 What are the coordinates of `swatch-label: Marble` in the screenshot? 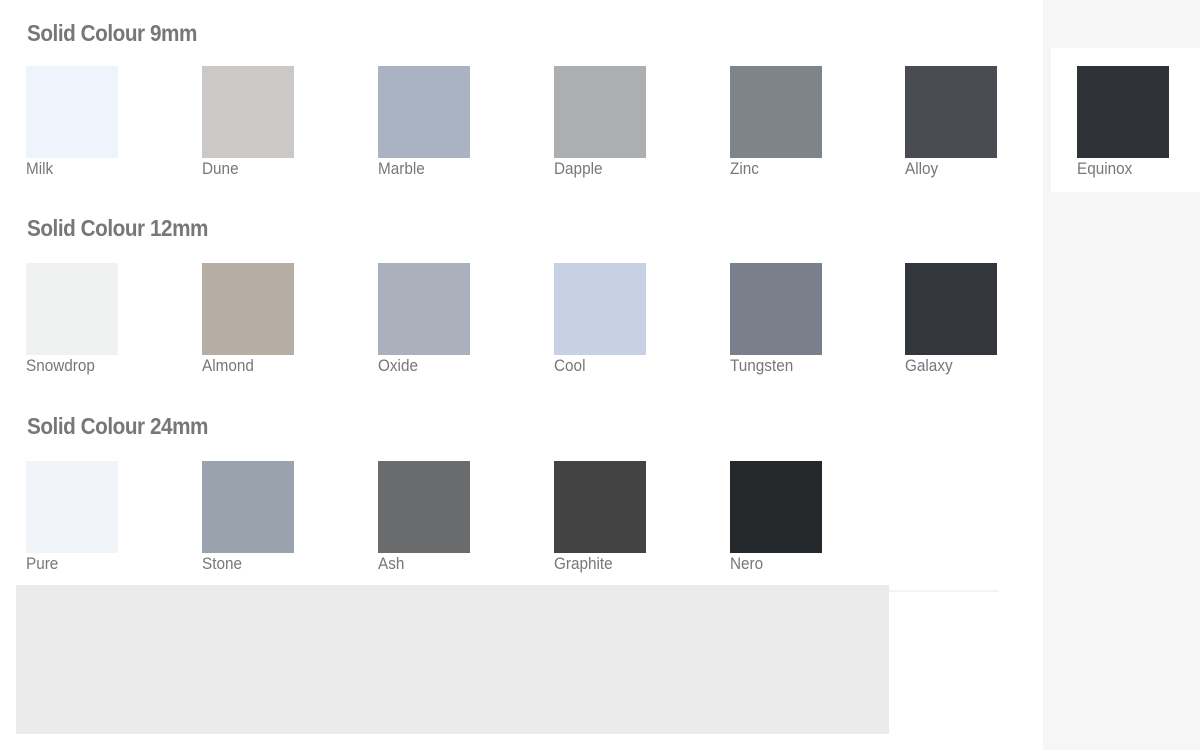 It's located at (401, 168).